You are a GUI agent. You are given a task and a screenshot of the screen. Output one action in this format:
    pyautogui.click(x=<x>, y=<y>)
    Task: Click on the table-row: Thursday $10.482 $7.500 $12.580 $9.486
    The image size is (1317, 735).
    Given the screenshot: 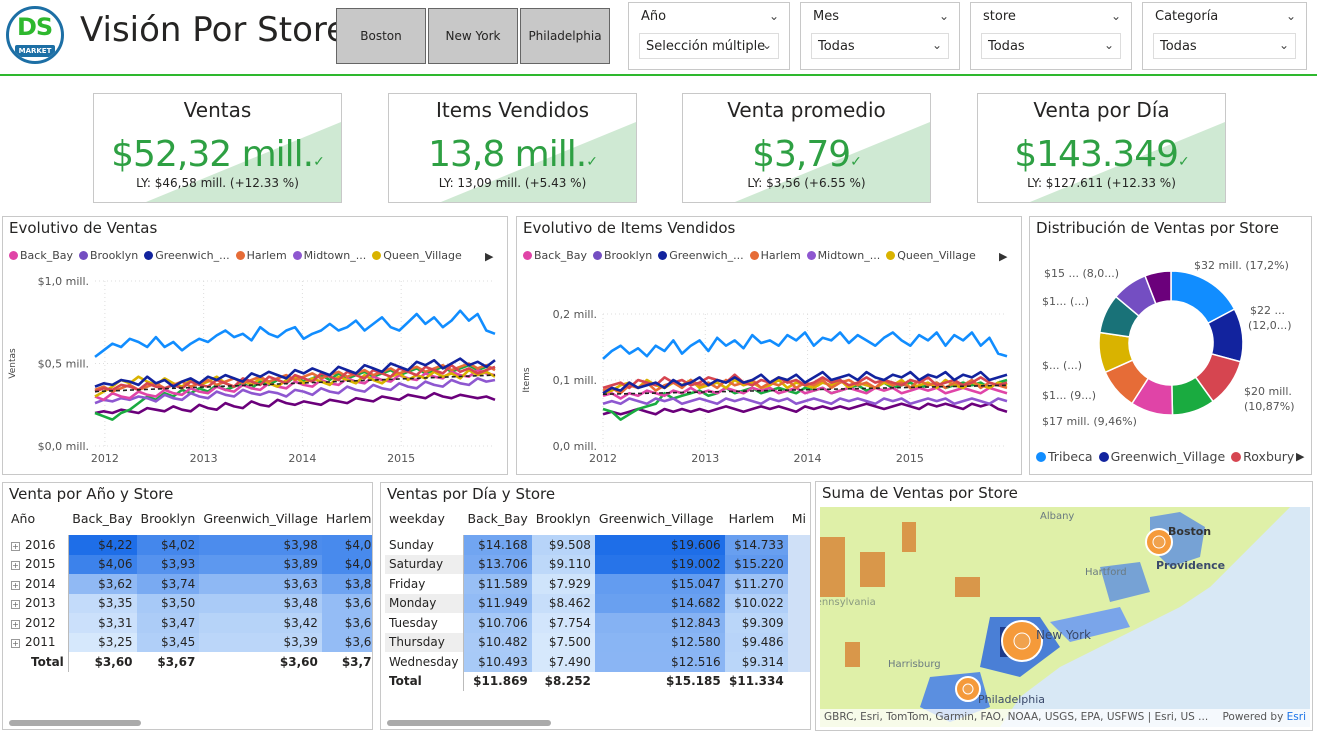 What is the action you would take?
    pyautogui.click(x=597, y=642)
    